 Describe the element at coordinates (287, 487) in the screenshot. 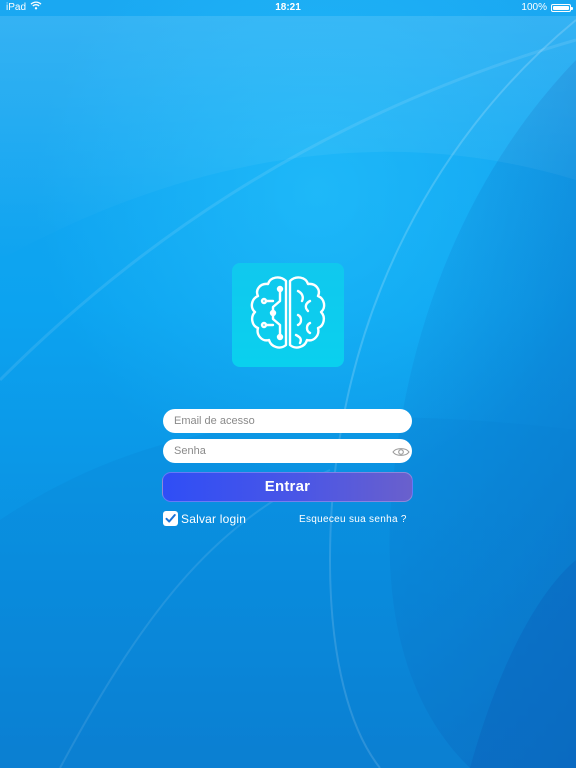

I see `login-button: Entrar` at that location.